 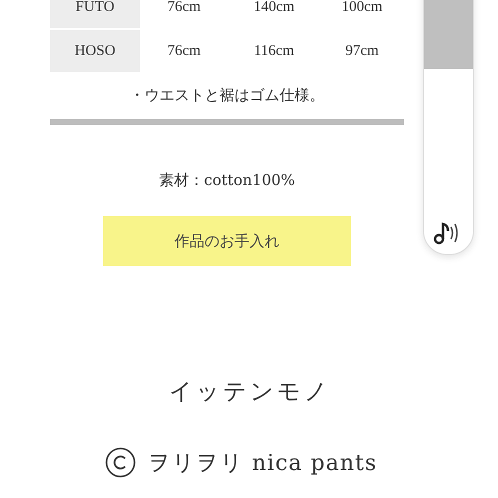 What do you see at coordinates (95, 14) in the screenshot?
I see `row-header: FUTO` at bounding box center [95, 14].